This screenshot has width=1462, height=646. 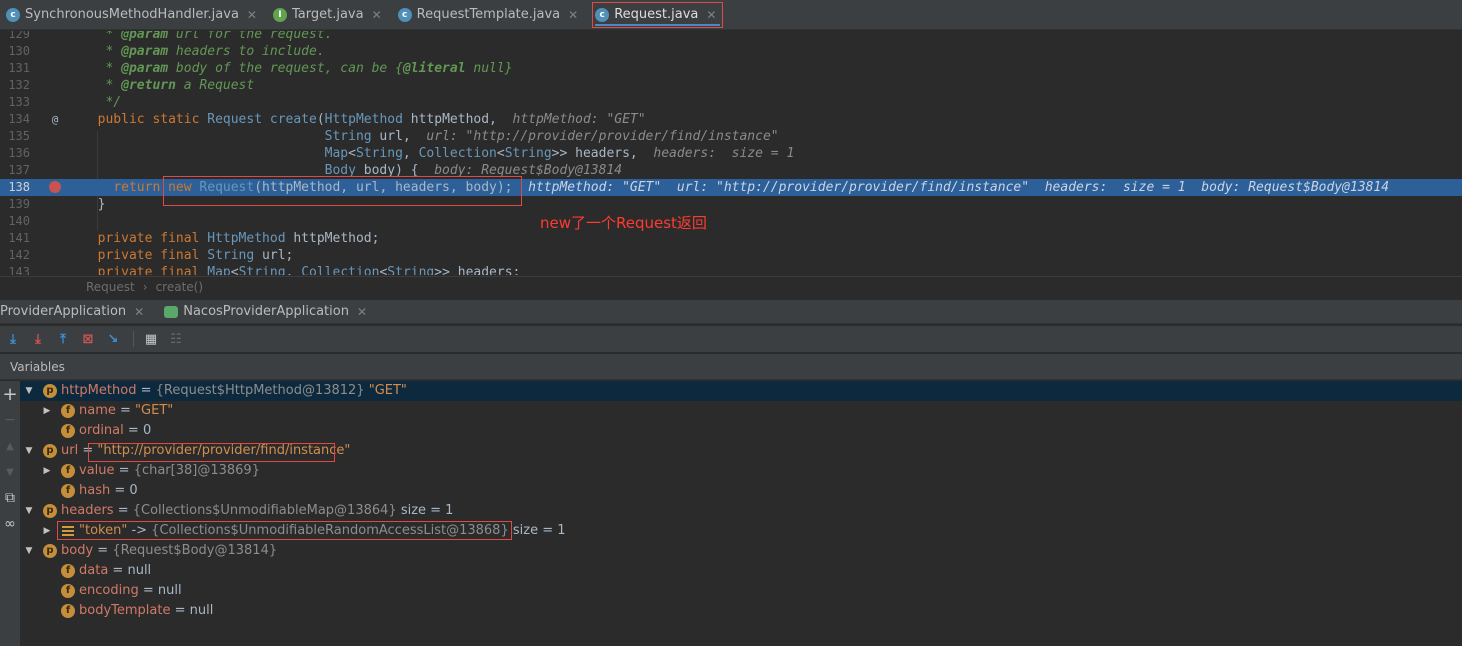 I want to click on variable-row: ▼ p body = {Request$Body@13814}, so click(x=741, y=551).